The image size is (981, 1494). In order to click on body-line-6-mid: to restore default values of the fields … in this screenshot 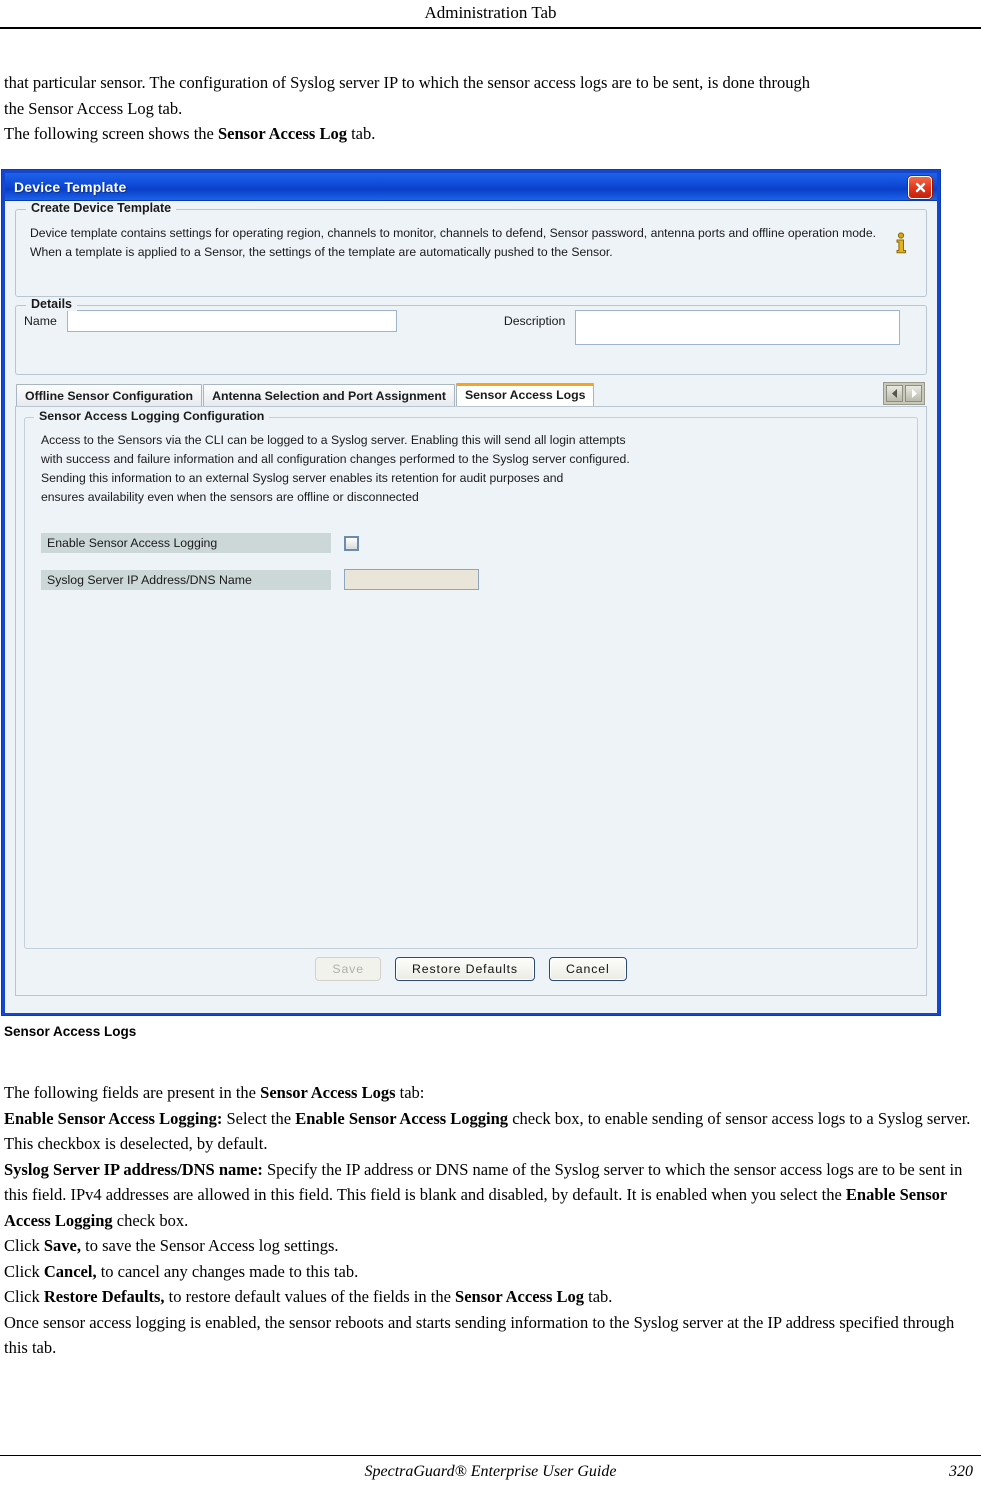, I will do `click(310, 1296)`.